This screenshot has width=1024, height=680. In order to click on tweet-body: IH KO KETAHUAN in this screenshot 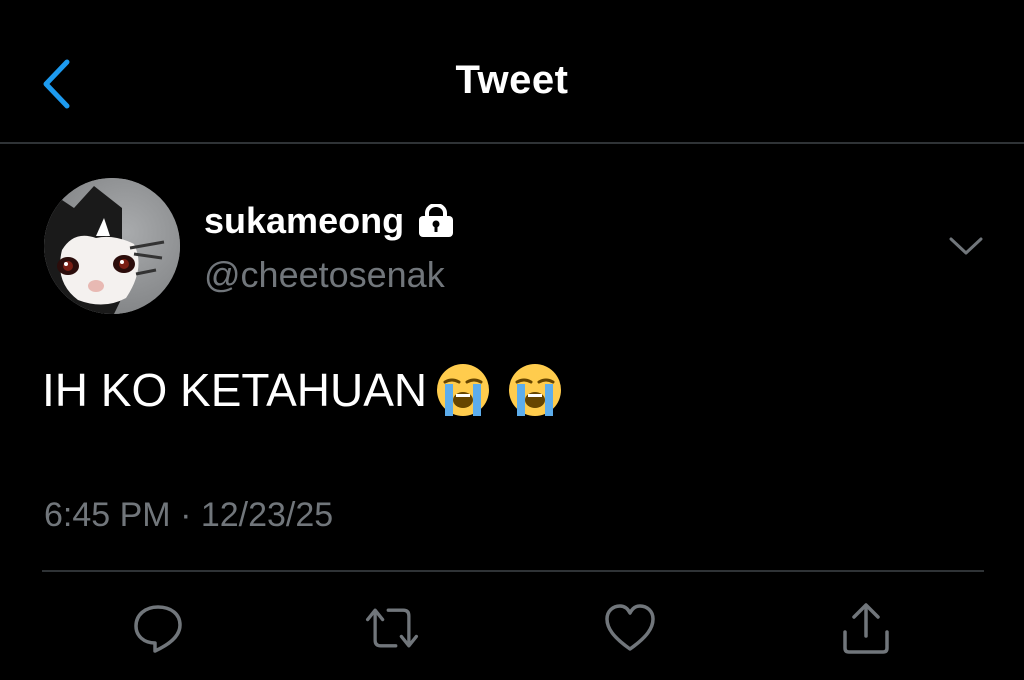, I will do `click(302, 390)`.